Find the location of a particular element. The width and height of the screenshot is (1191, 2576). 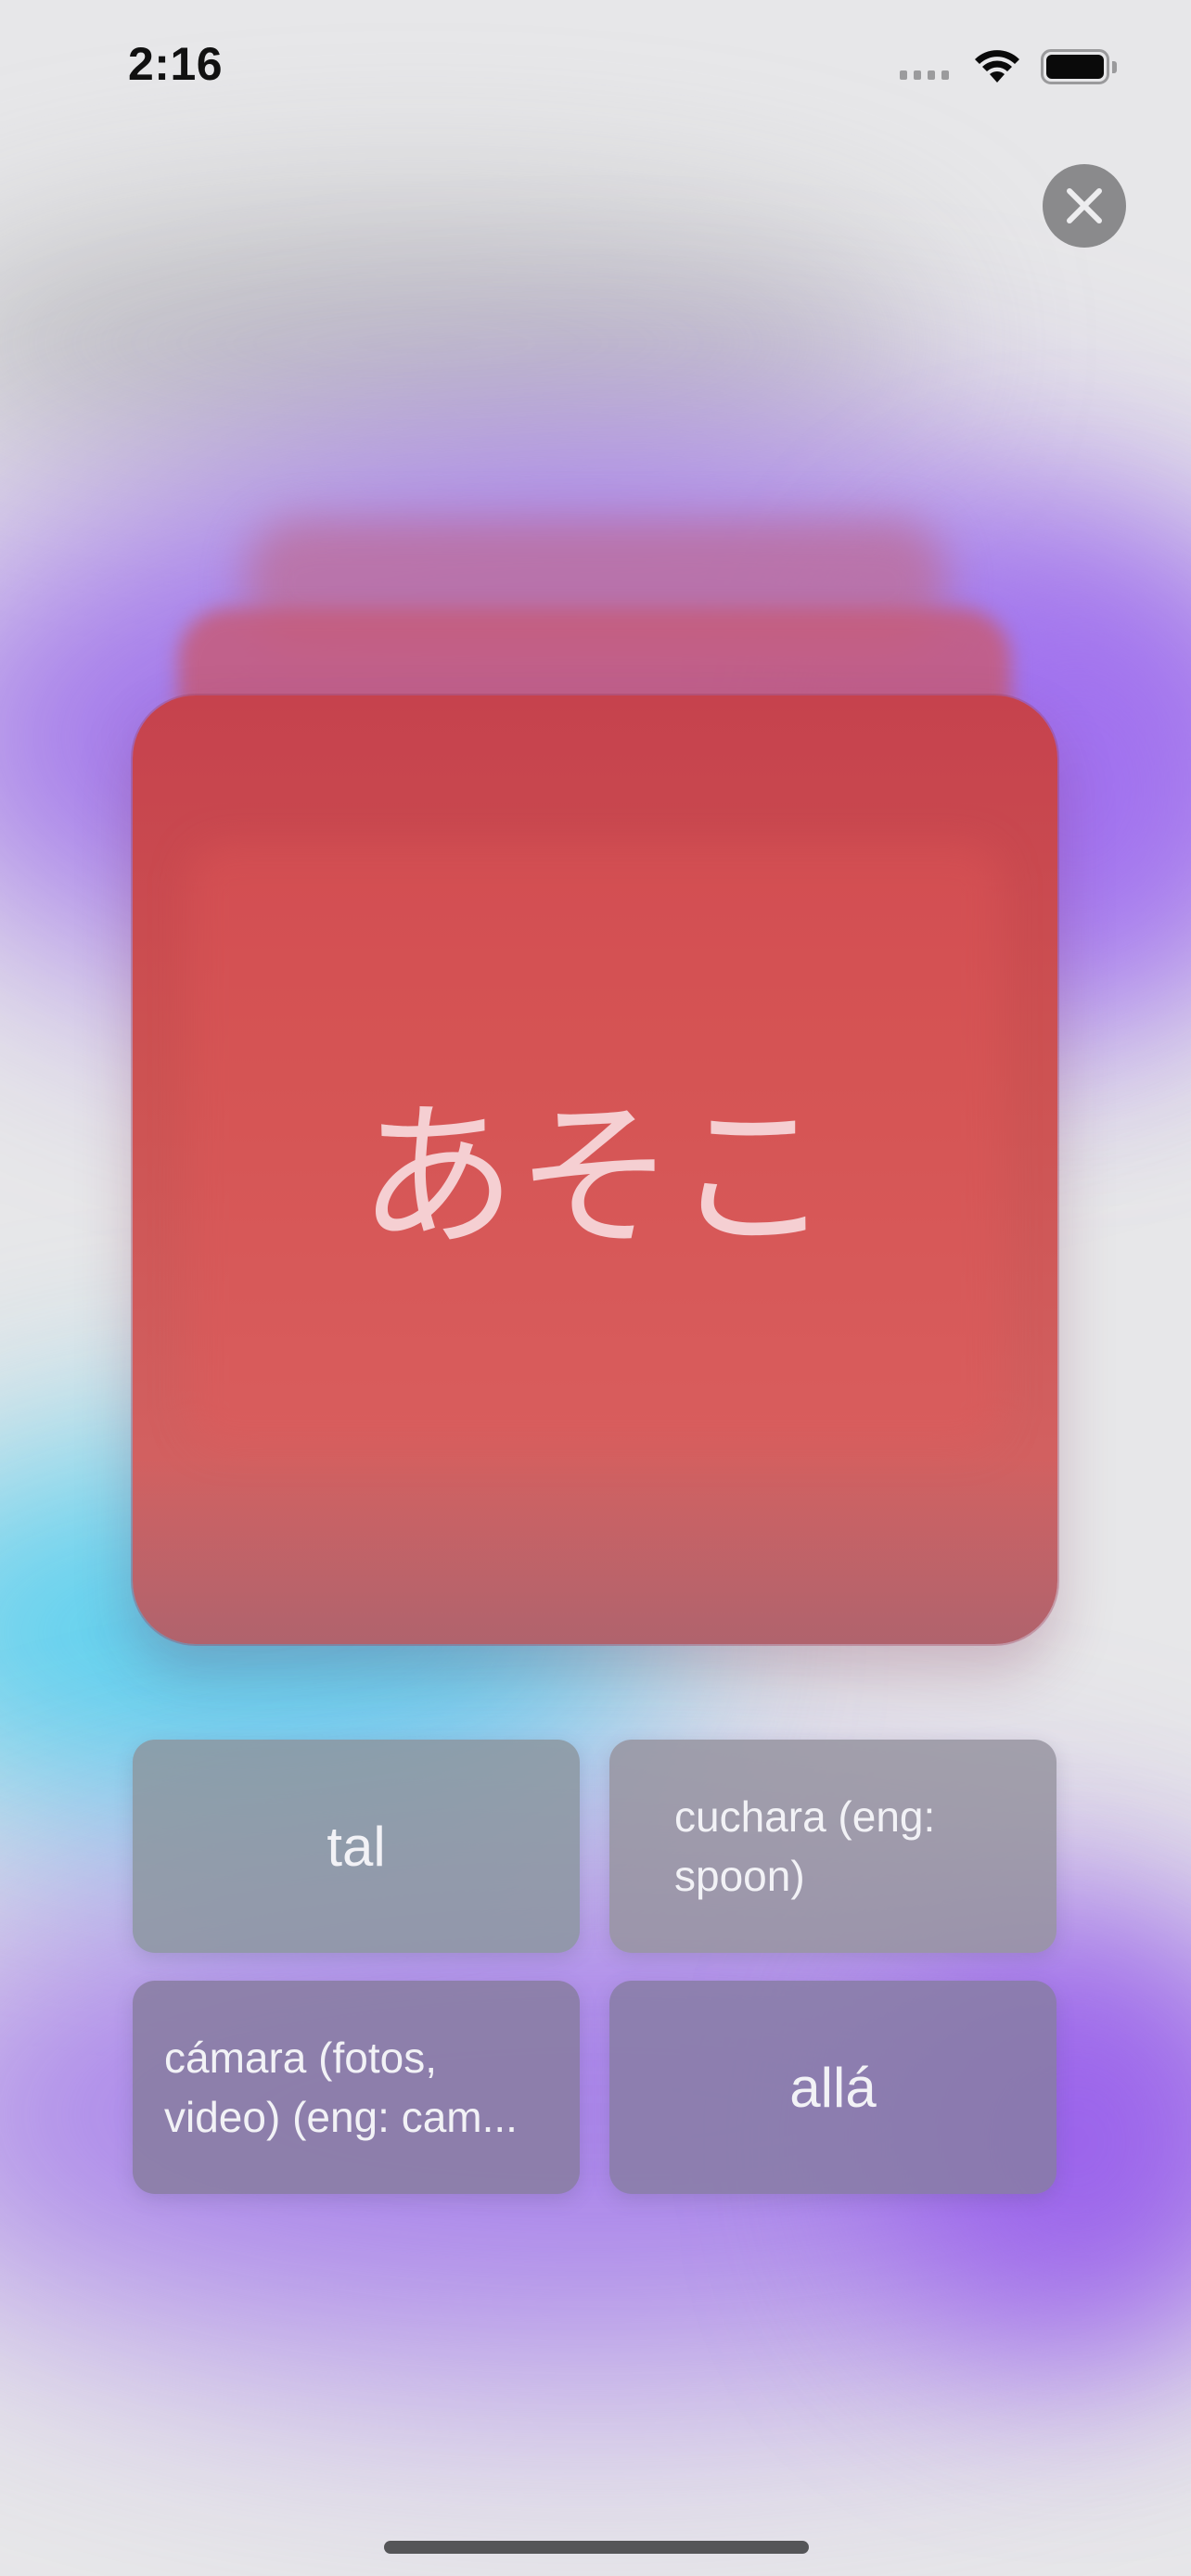

answer-option-2: cuchara (eng: spoon) is located at coordinates (833, 1847).